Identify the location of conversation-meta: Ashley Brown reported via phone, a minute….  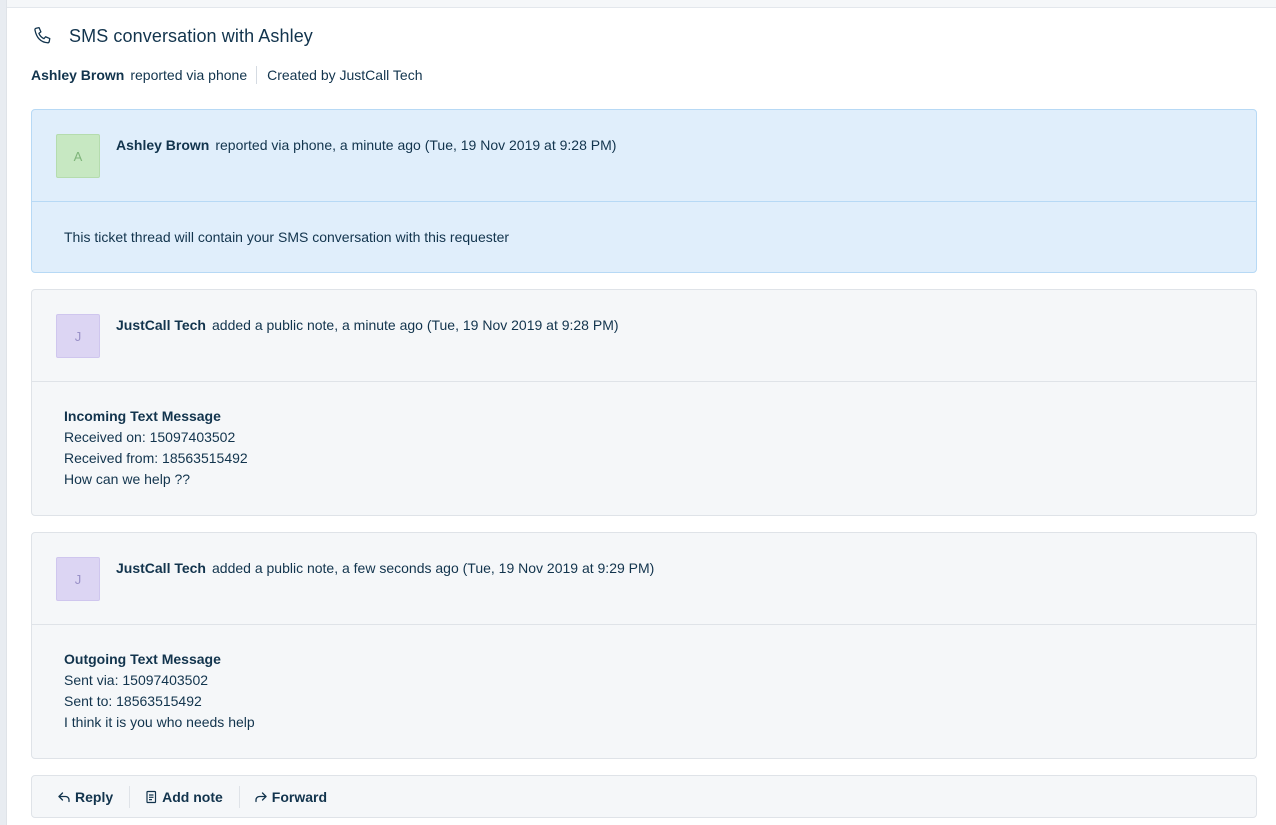
(366, 145).